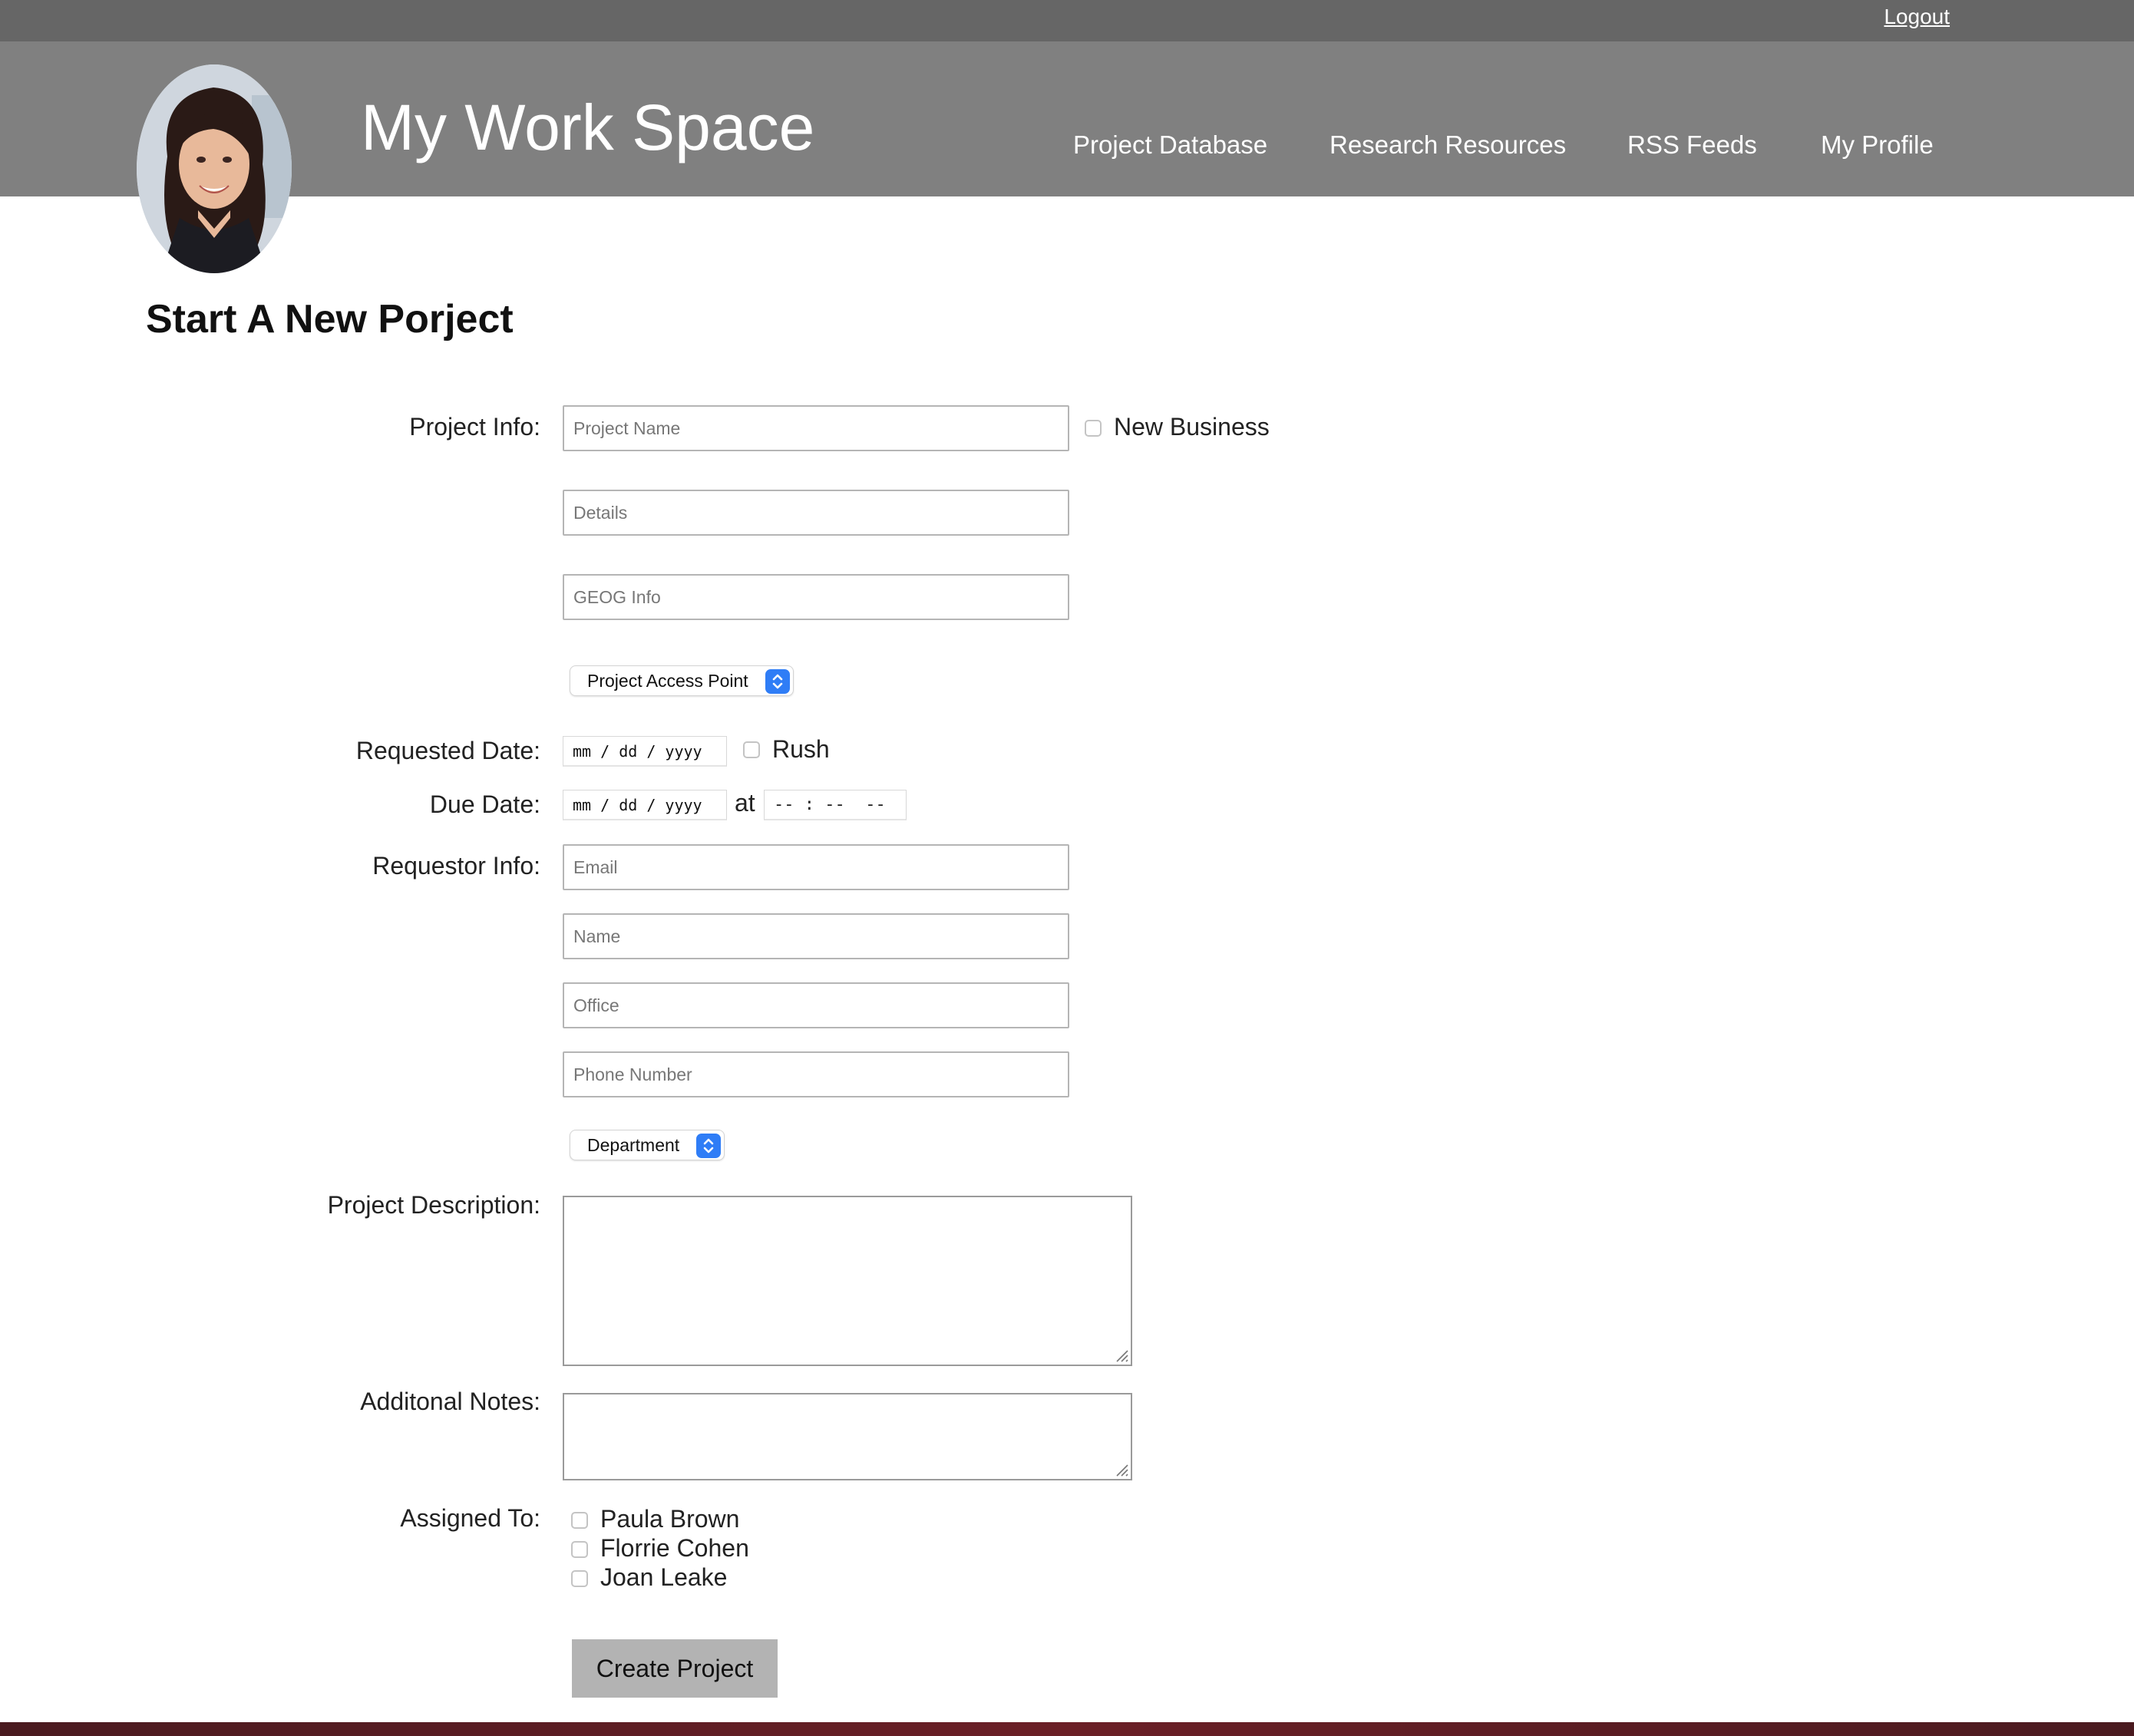 The height and width of the screenshot is (1736, 2134). Describe the element at coordinates (816, 936) in the screenshot. I see `requestor-name-input` at that location.